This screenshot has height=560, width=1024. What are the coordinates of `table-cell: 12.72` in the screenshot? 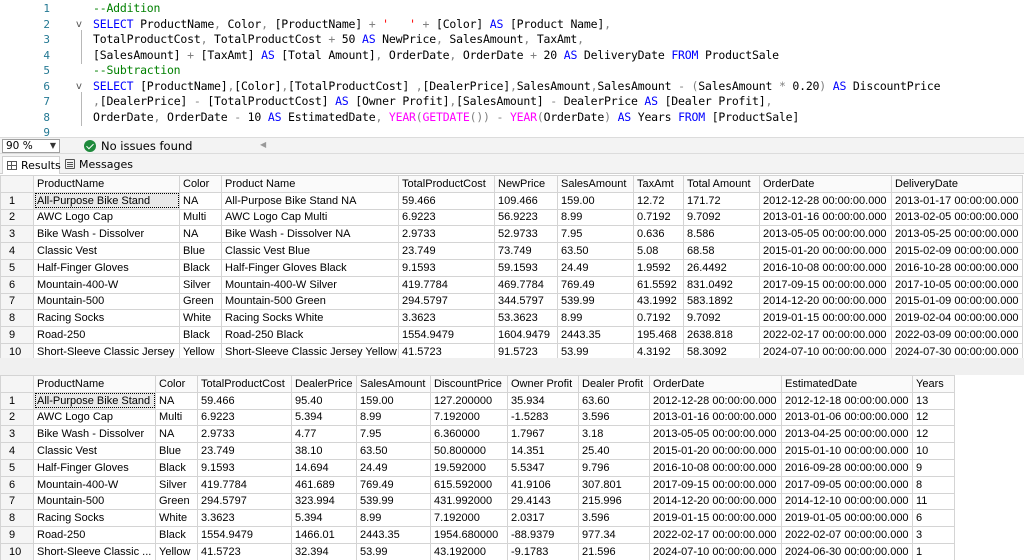 It's located at (658, 200).